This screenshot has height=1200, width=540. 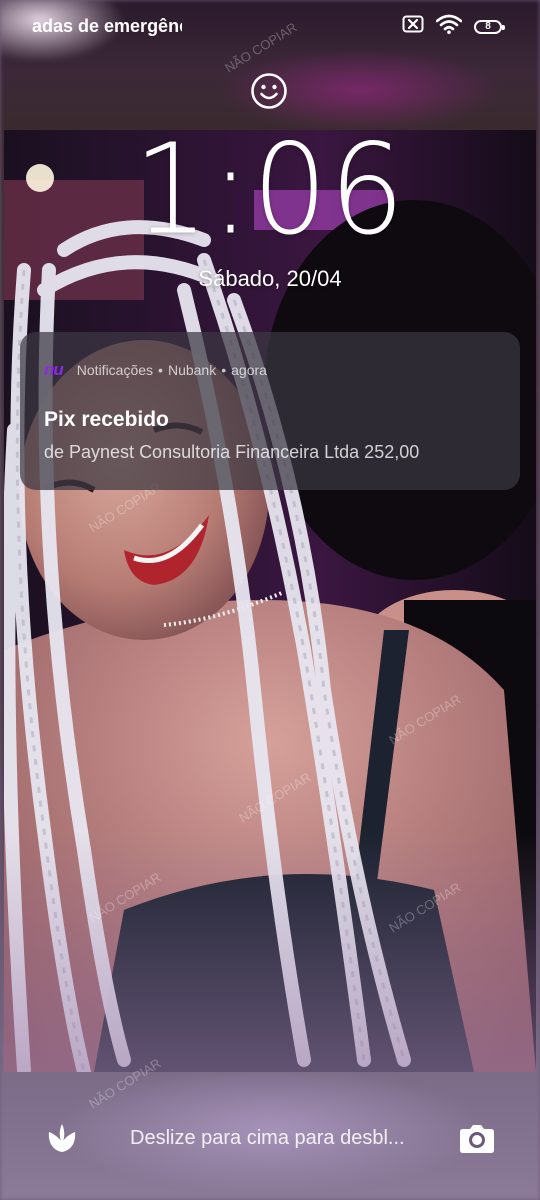 I want to click on battery-icon: 8, so click(x=489, y=26).